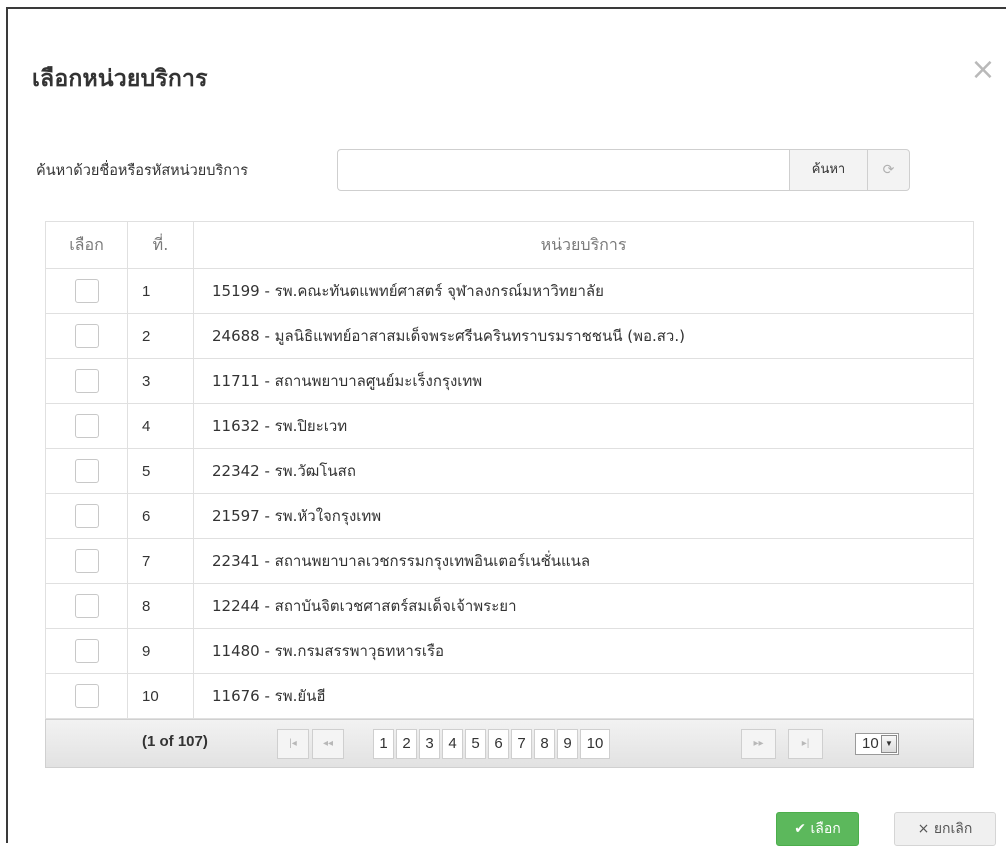 Image resolution: width=1006 pixels, height=846 pixels. I want to click on header-unit: หน่วยบริการ, so click(583, 245).